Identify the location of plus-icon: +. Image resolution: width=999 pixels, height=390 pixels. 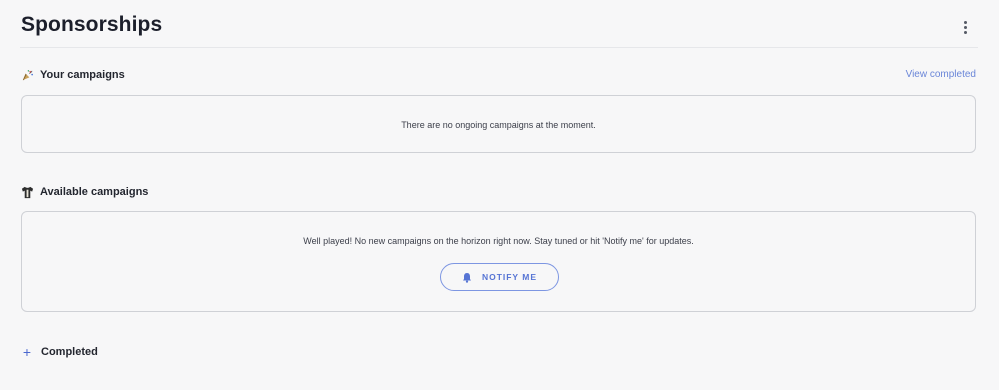
(27, 352).